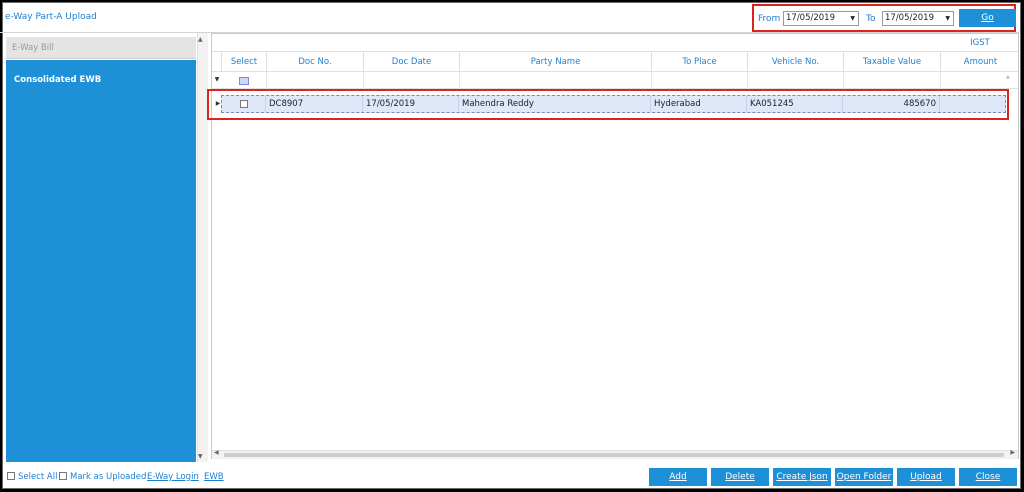 The width and height of the screenshot is (1024, 492). What do you see at coordinates (244, 62) in the screenshot?
I see `col-header-select: Select` at bounding box center [244, 62].